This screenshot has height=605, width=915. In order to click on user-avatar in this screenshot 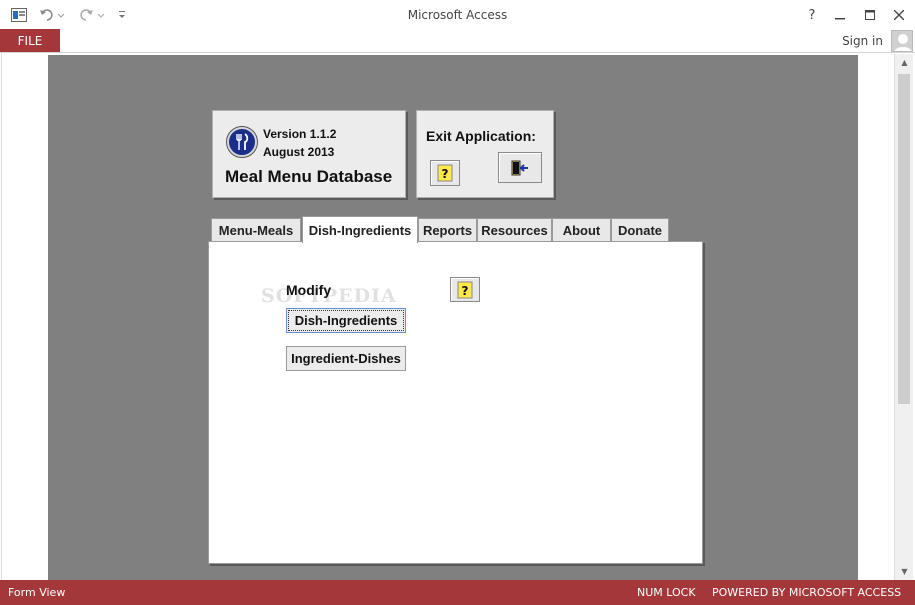, I will do `click(902, 41)`.